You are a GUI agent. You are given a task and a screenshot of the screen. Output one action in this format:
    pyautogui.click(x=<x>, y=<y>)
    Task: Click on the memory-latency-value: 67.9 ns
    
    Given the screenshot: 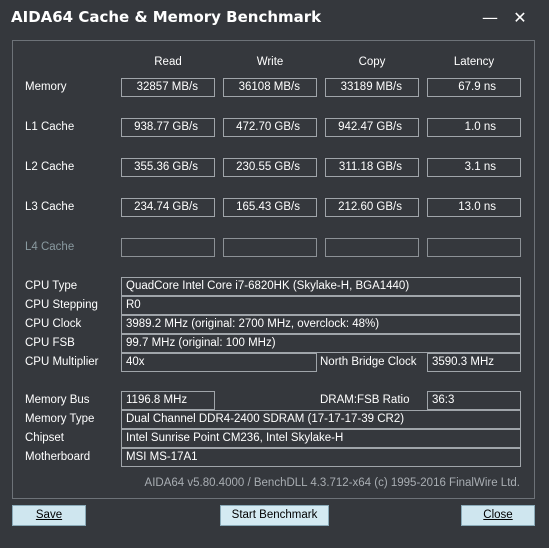 What is the action you would take?
    pyautogui.click(x=474, y=87)
    